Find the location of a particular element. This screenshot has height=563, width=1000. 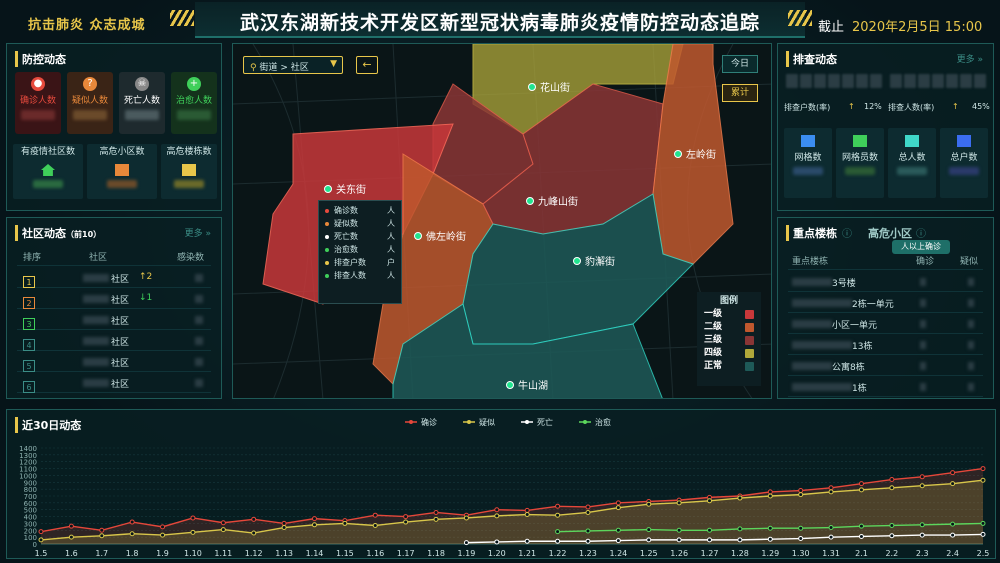

street-select: ⚲ 街道 > 社区 ▼ is located at coordinates (293, 65).